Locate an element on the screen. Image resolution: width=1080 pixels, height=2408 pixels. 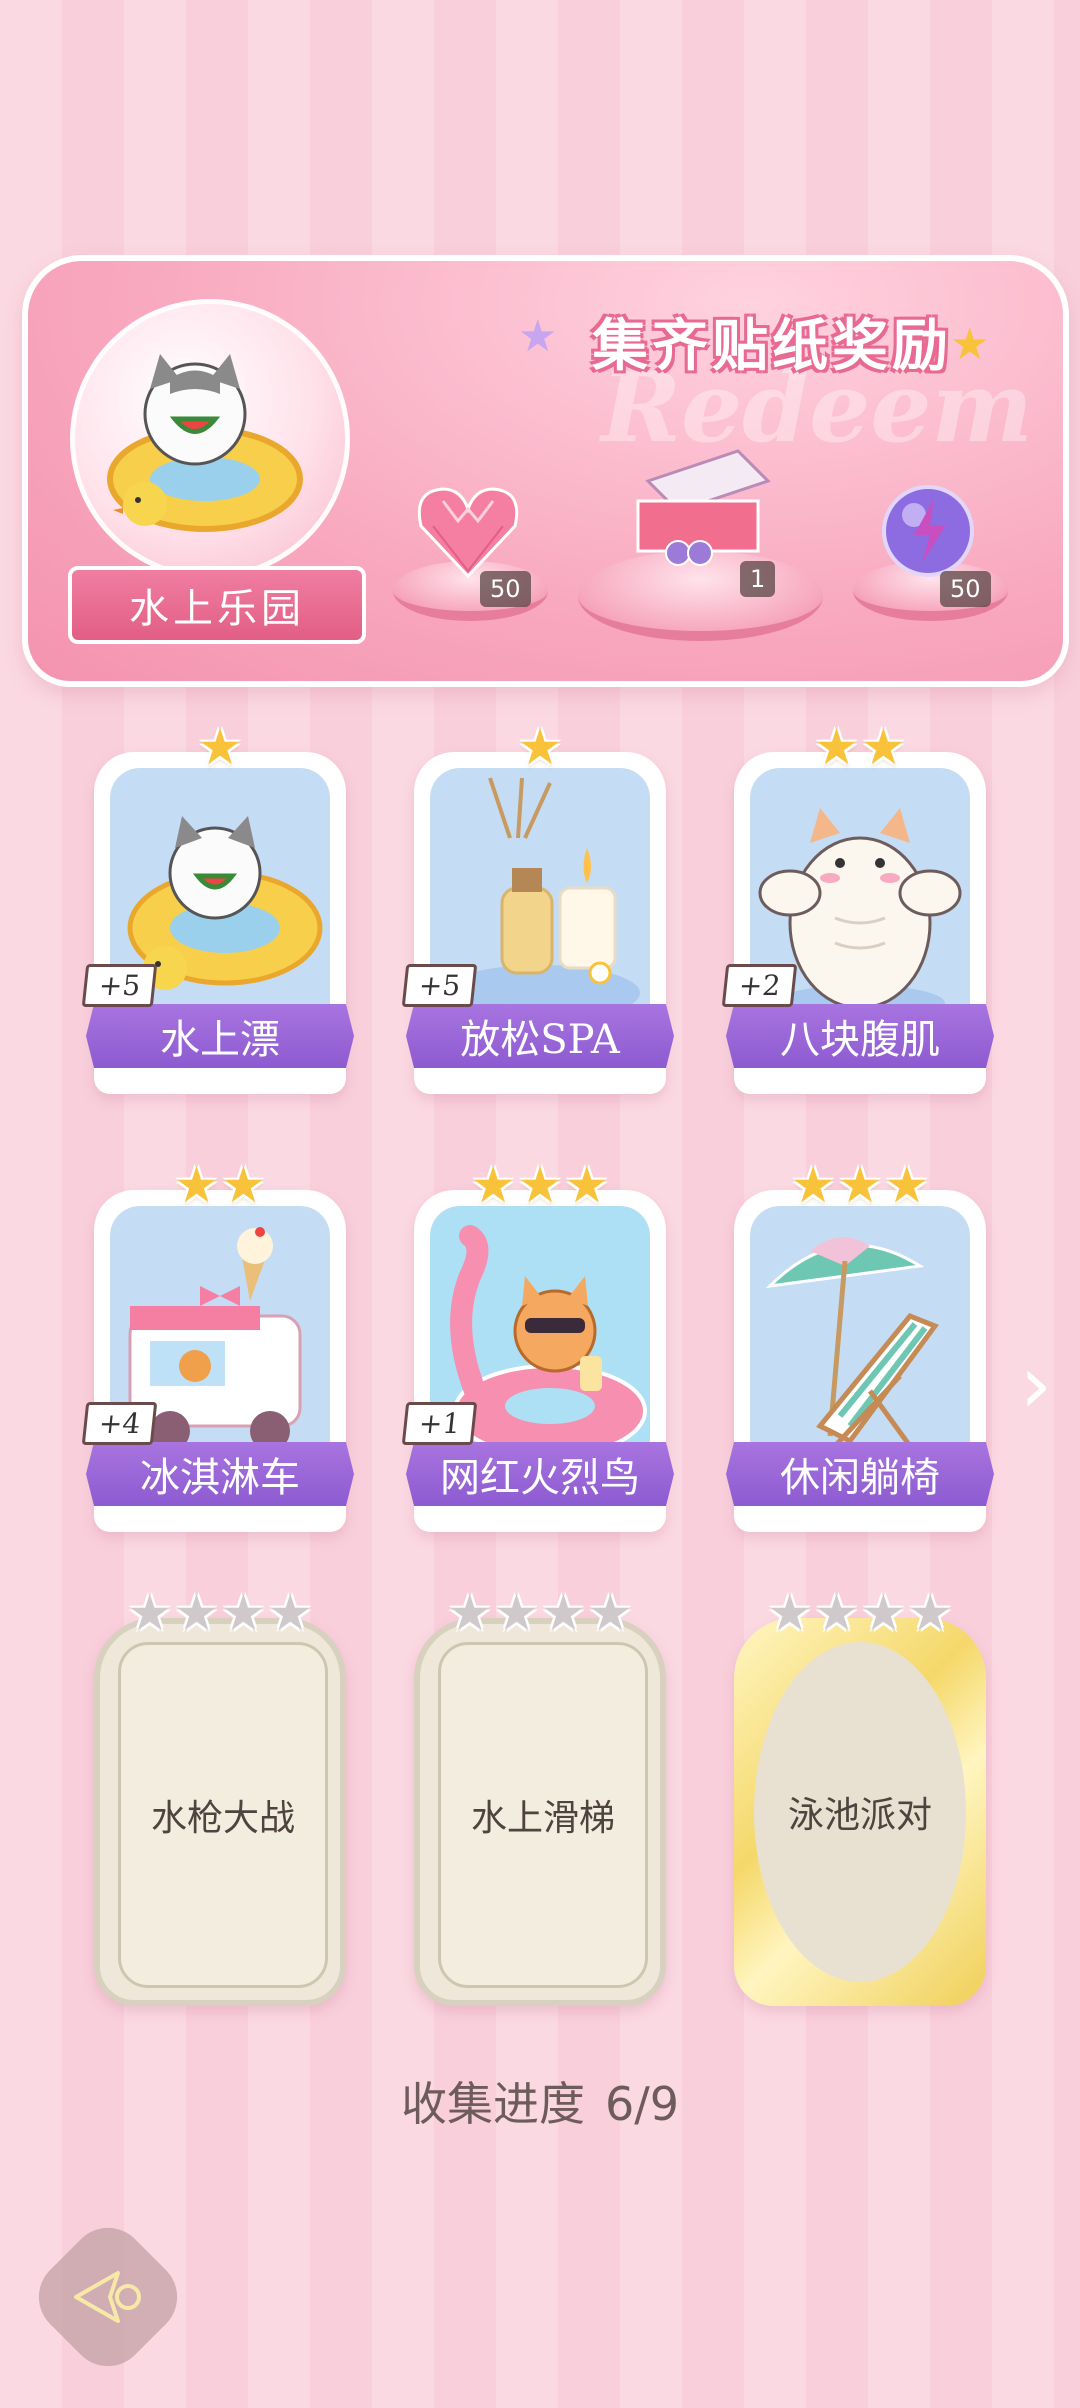
locked-sticker-card: 水枪大战 ★ ★ ★ ★ is located at coordinates (220, 1797).